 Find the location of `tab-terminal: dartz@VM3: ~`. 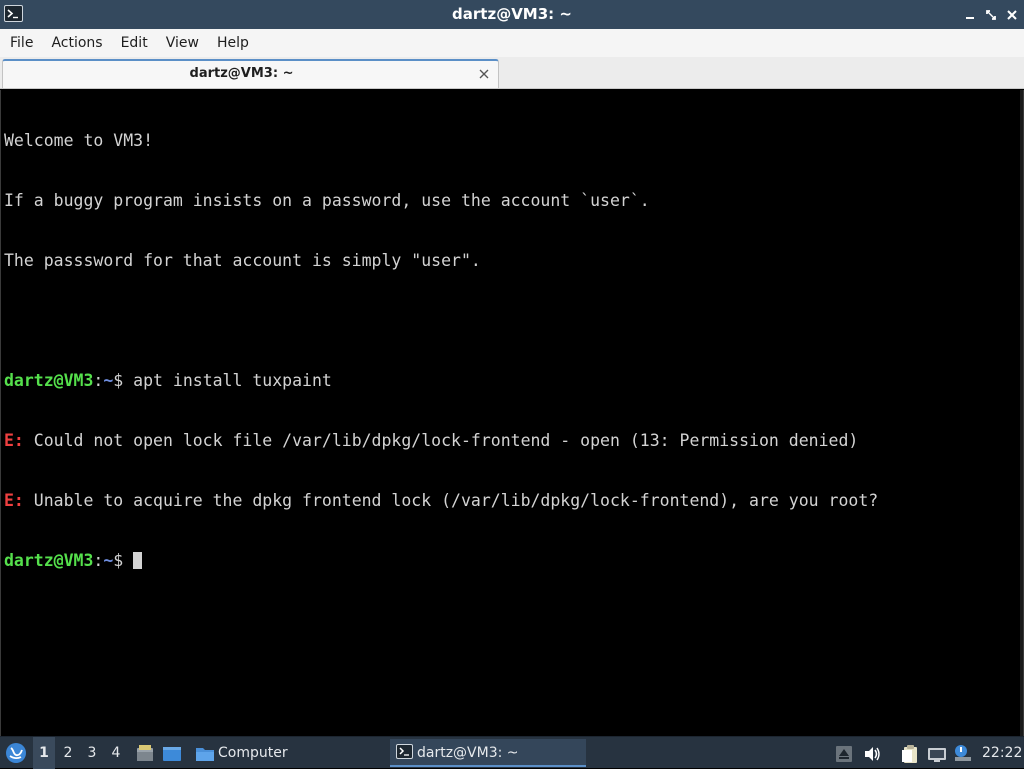

tab-terminal: dartz@VM3: ~ is located at coordinates (250, 73).